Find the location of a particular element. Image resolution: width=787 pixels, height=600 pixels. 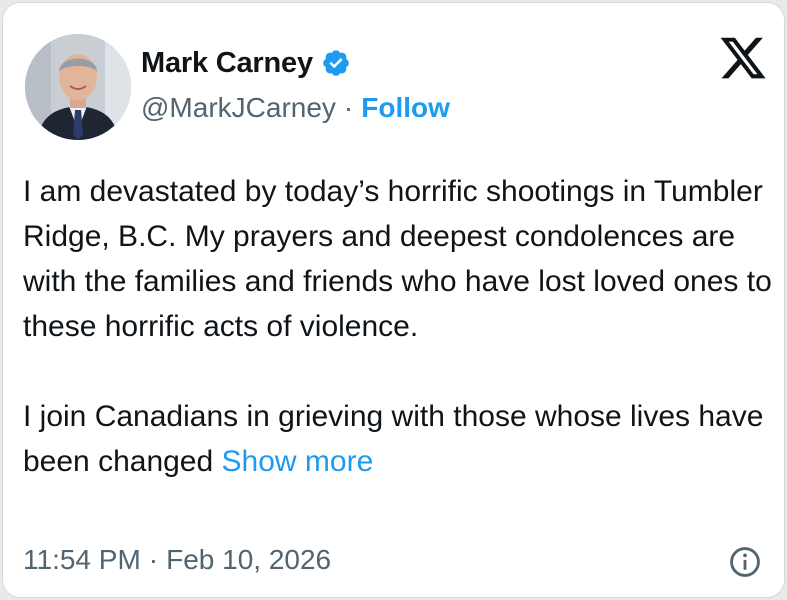

author-name-row: Mark Carney is located at coordinates (246, 63).